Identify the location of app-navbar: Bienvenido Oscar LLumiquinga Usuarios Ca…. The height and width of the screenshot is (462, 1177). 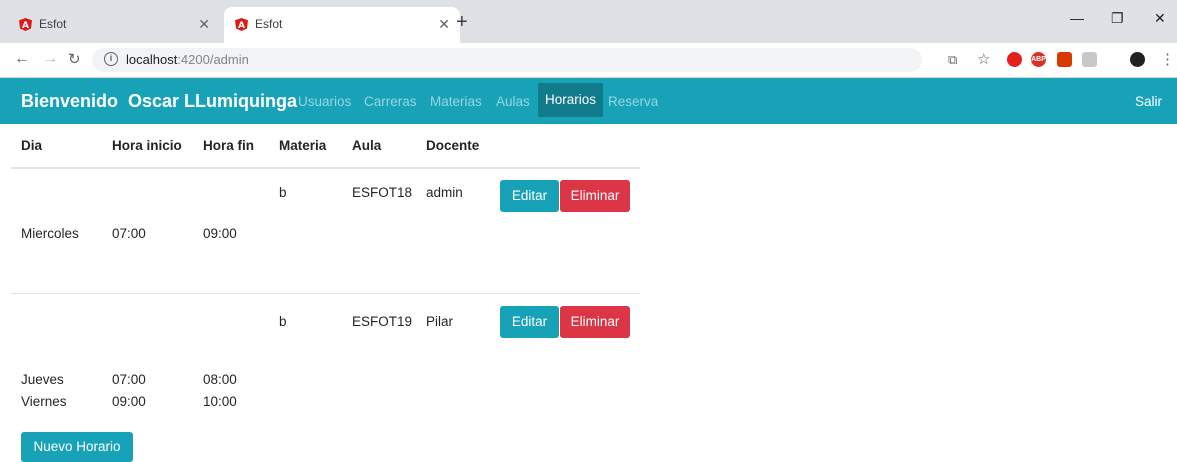
(588, 101).